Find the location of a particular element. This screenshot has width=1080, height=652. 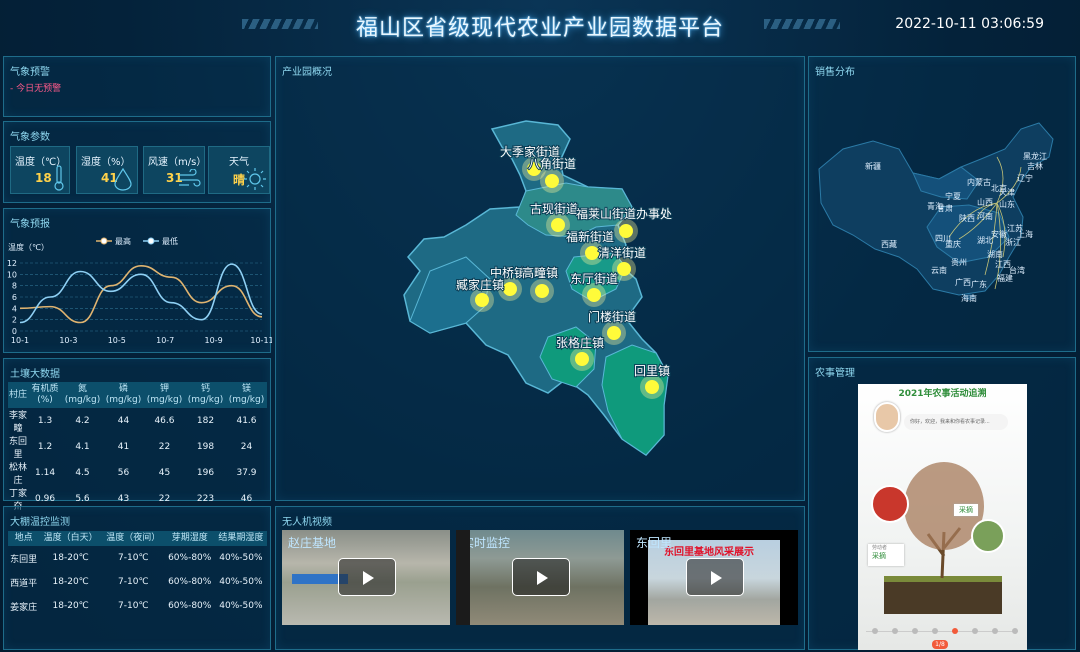

video-thumbnail-2: 实时监控 is located at coordinates (540, 577).